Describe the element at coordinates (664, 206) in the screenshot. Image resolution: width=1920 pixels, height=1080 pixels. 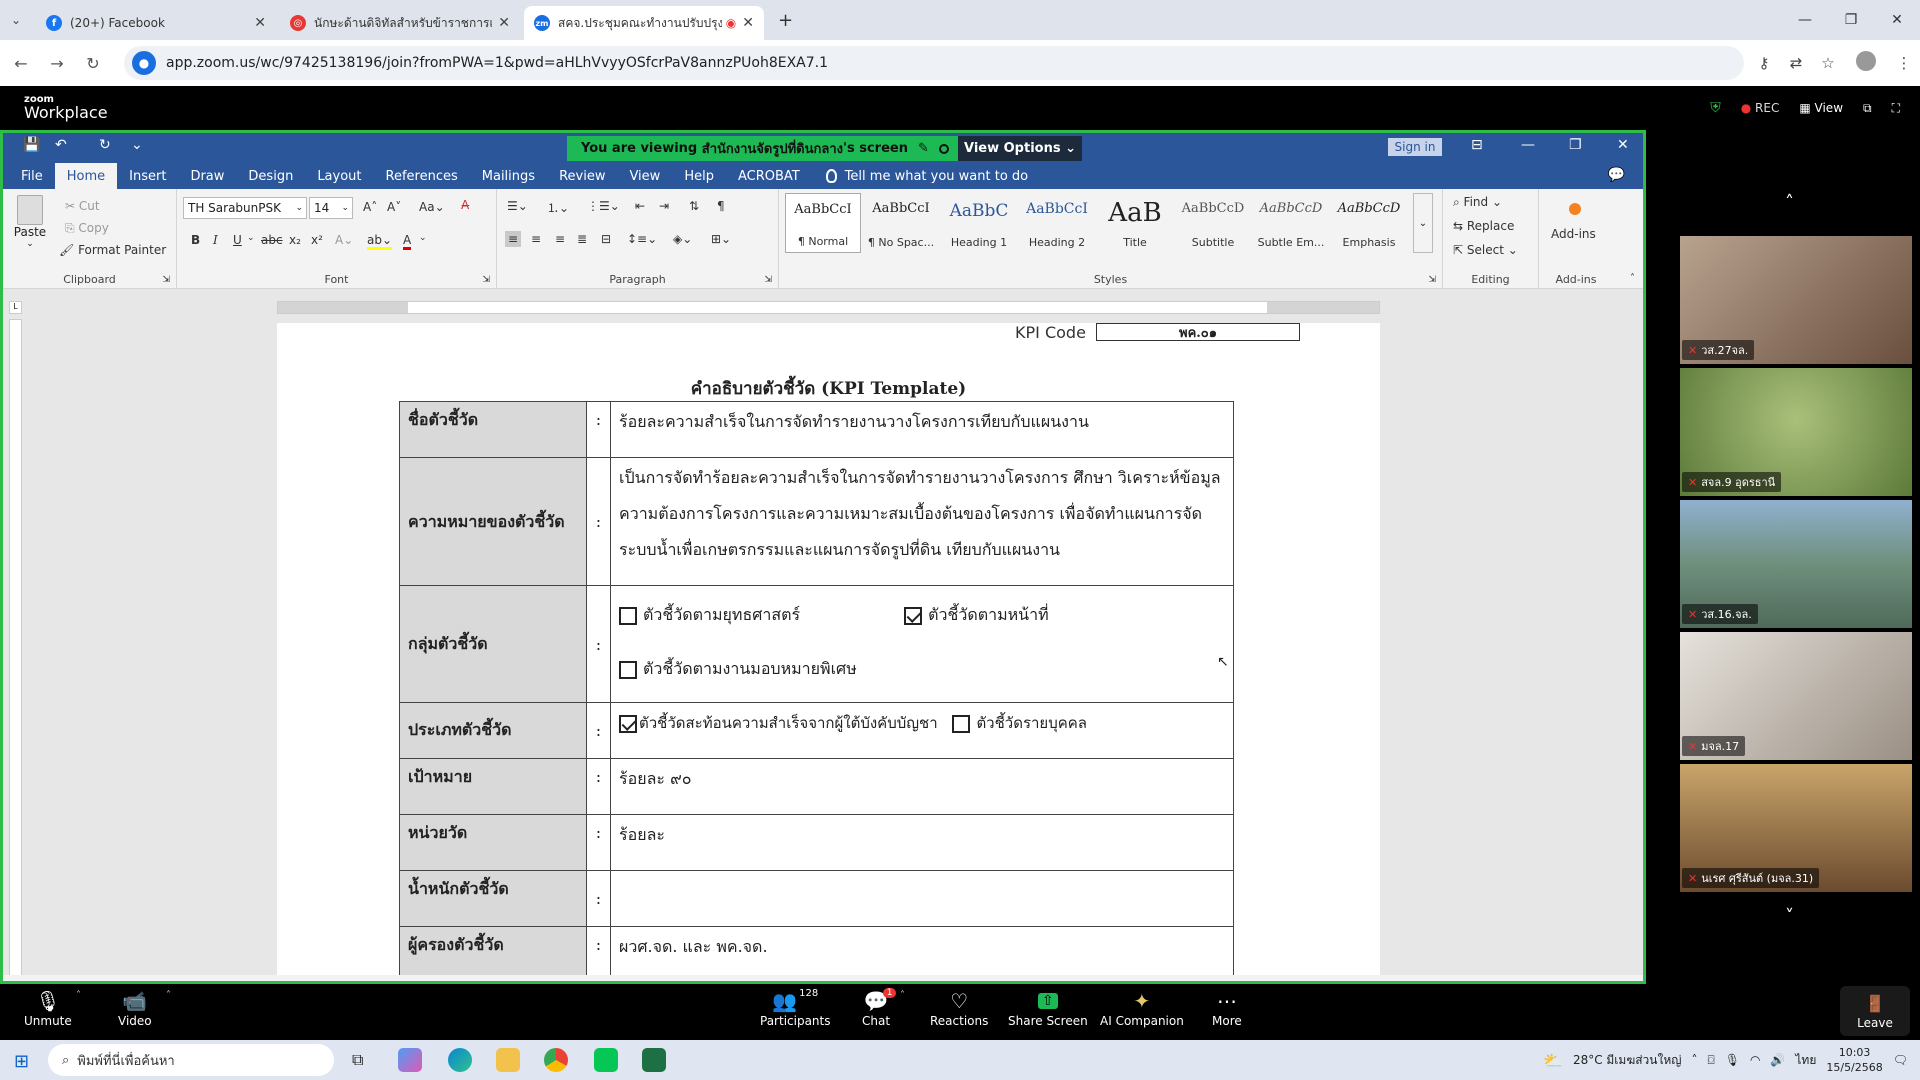
I see `increase-indent-icon: ⇥` at that location.